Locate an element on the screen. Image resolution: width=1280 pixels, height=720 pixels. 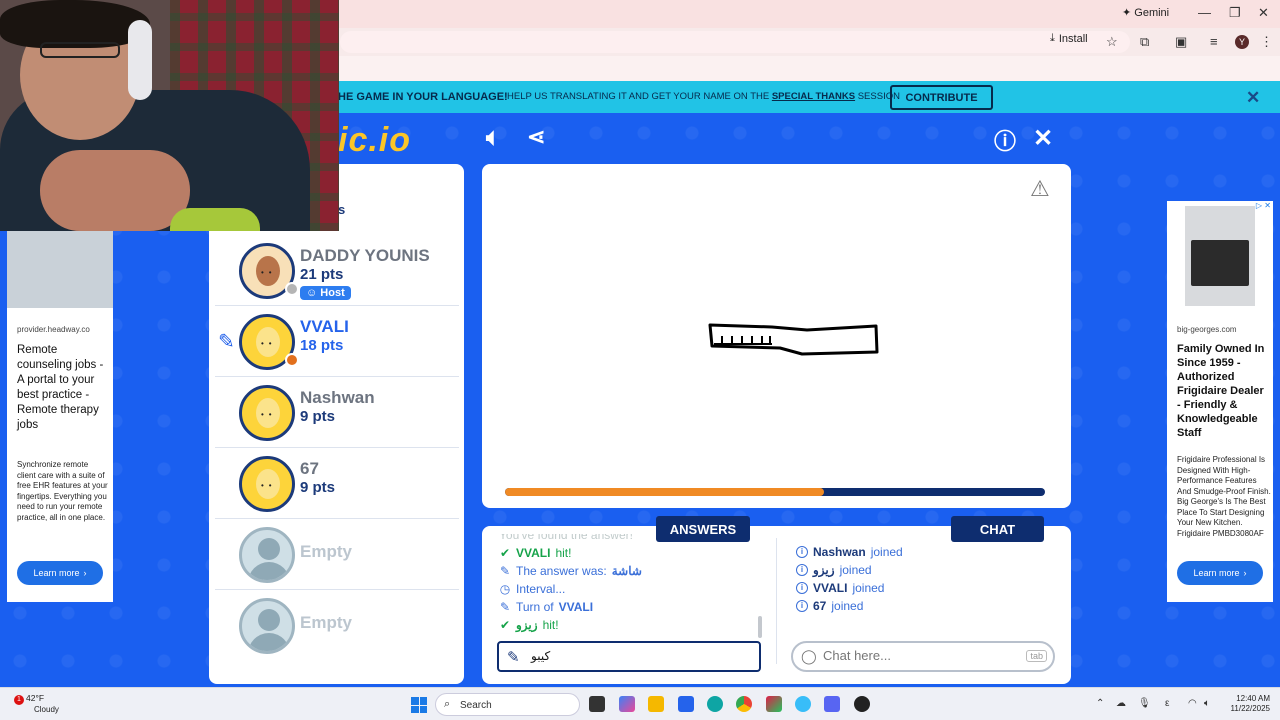
players-header: s is located at coordinates (342, 209).